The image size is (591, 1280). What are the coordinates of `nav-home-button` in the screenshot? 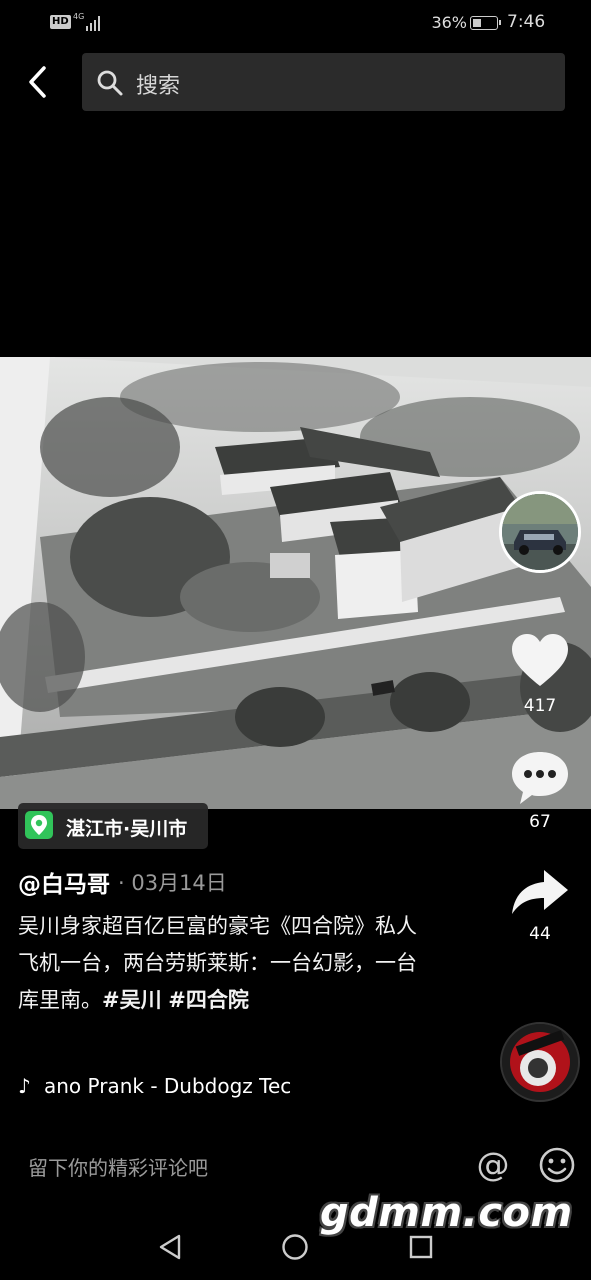 It's located at (295, 1247).